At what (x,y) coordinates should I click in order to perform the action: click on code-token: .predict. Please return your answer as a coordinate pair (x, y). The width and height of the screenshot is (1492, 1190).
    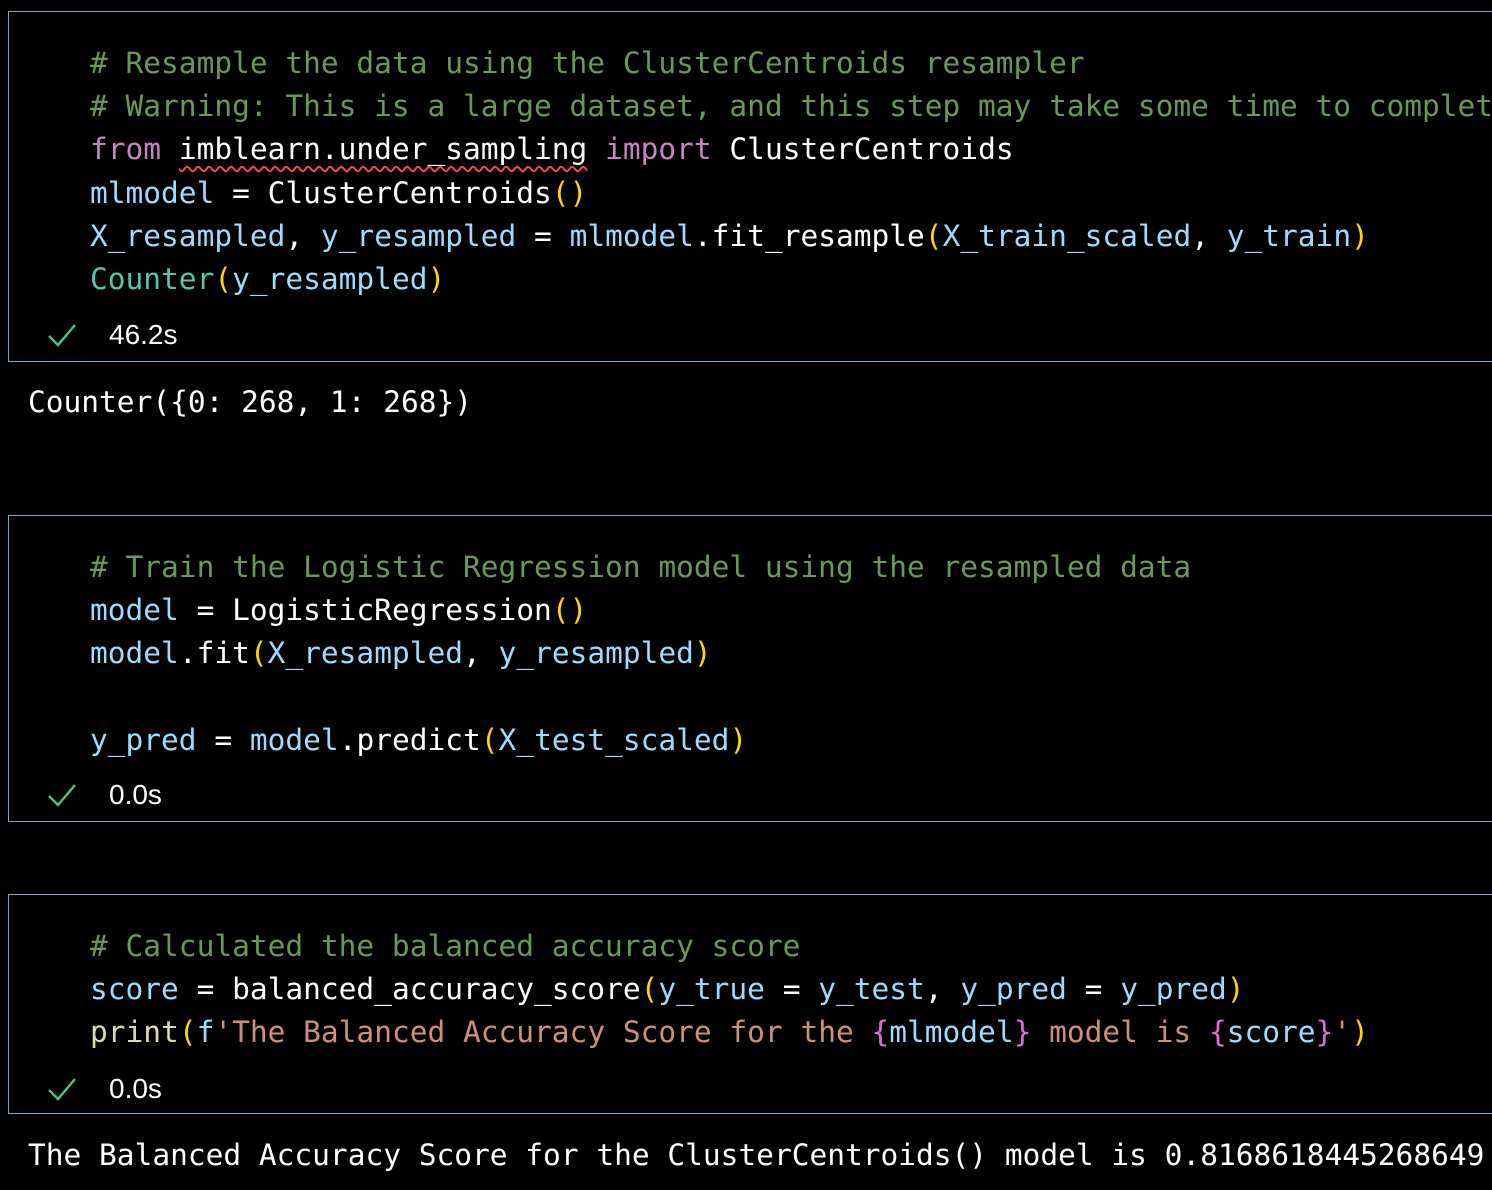
    Looking at the image, I should click on (409, 739).